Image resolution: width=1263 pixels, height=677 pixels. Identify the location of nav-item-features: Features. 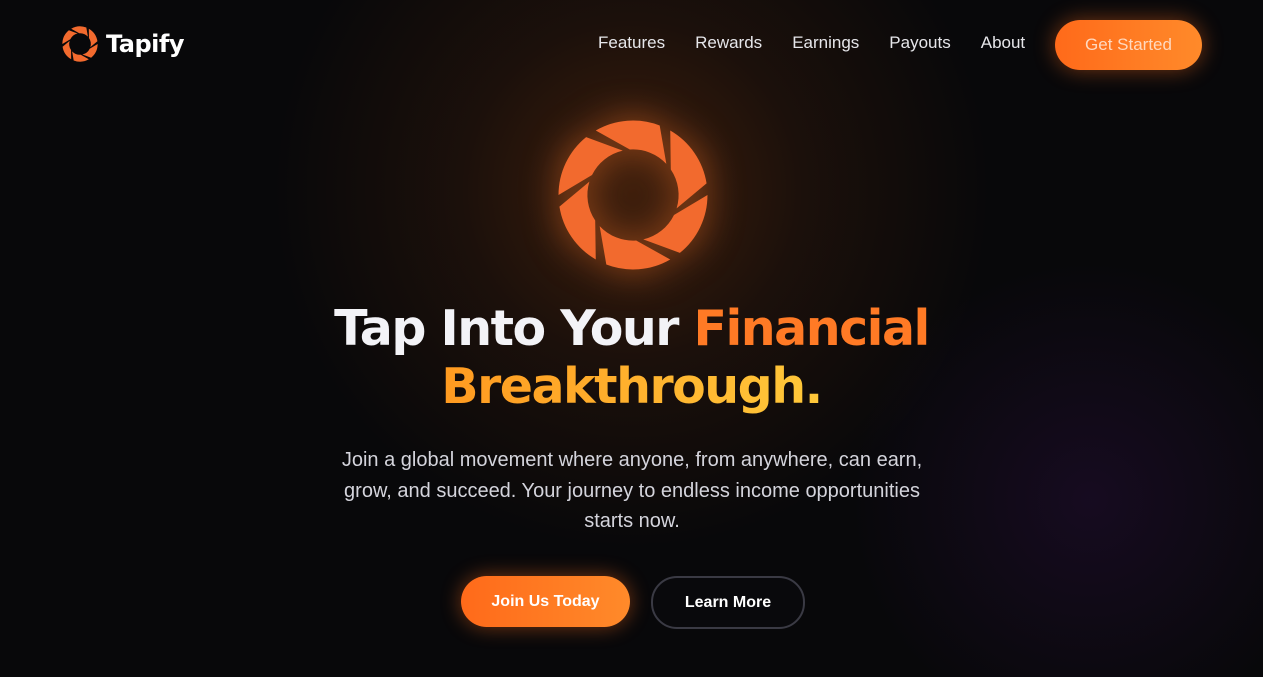
(631, 43).